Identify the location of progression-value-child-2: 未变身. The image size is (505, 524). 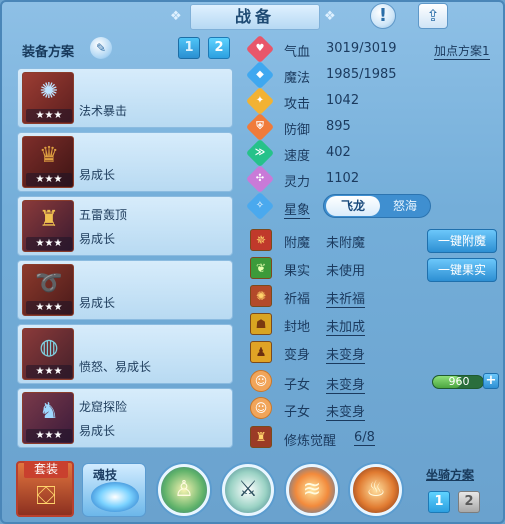
(346, 411).